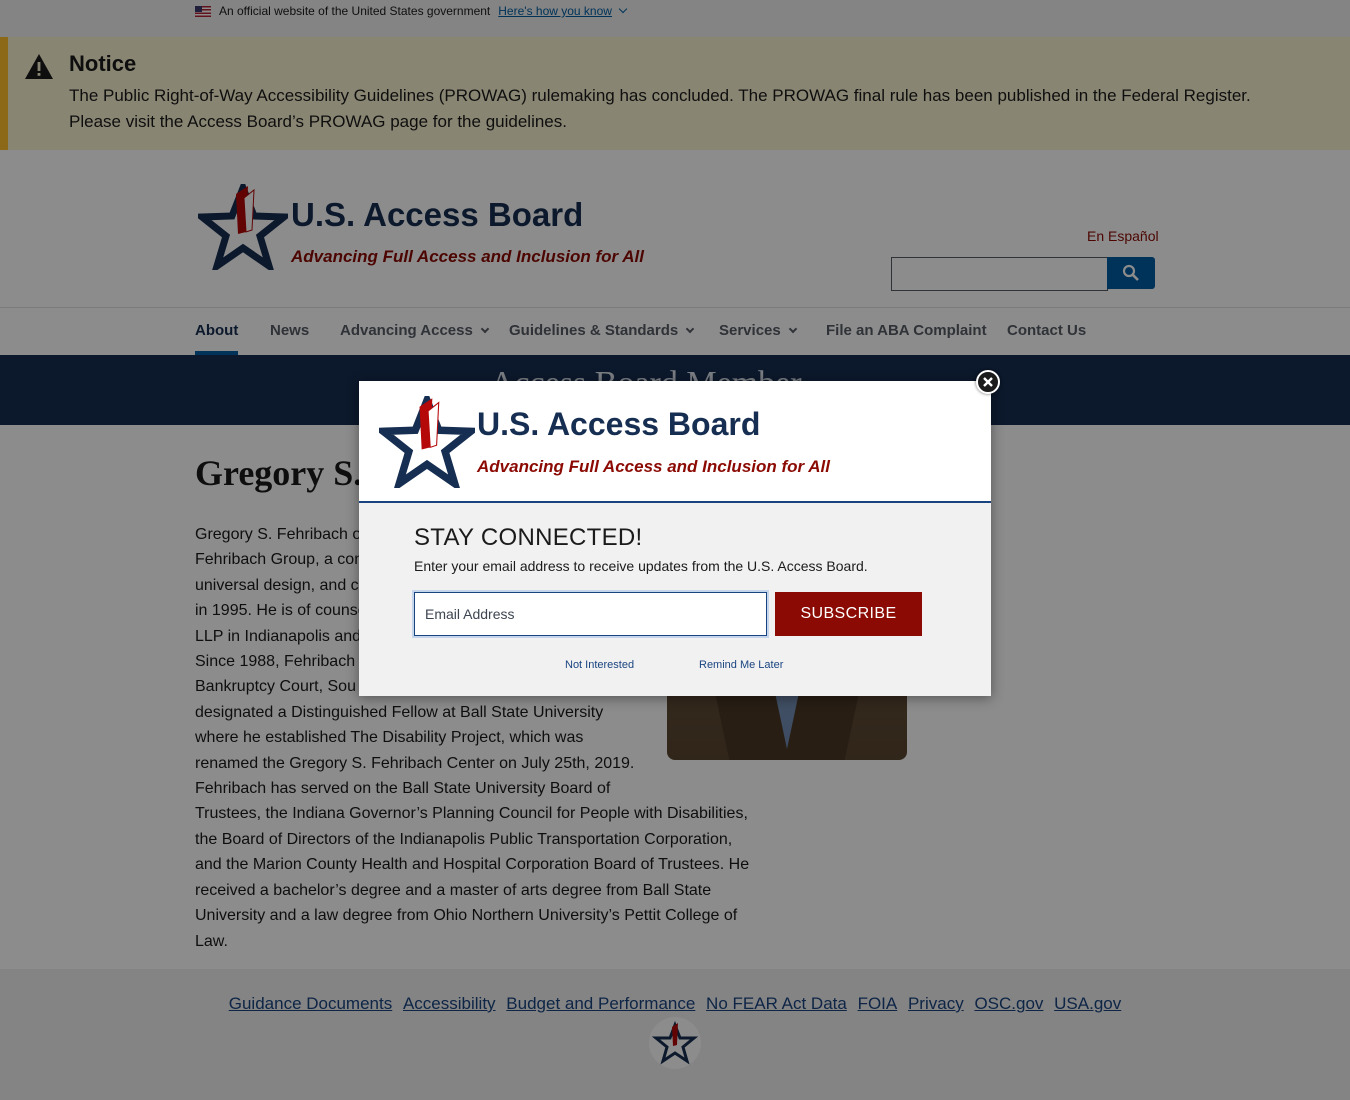  I want to click on modal-title: U.S. Access Board, so click(619, 424).